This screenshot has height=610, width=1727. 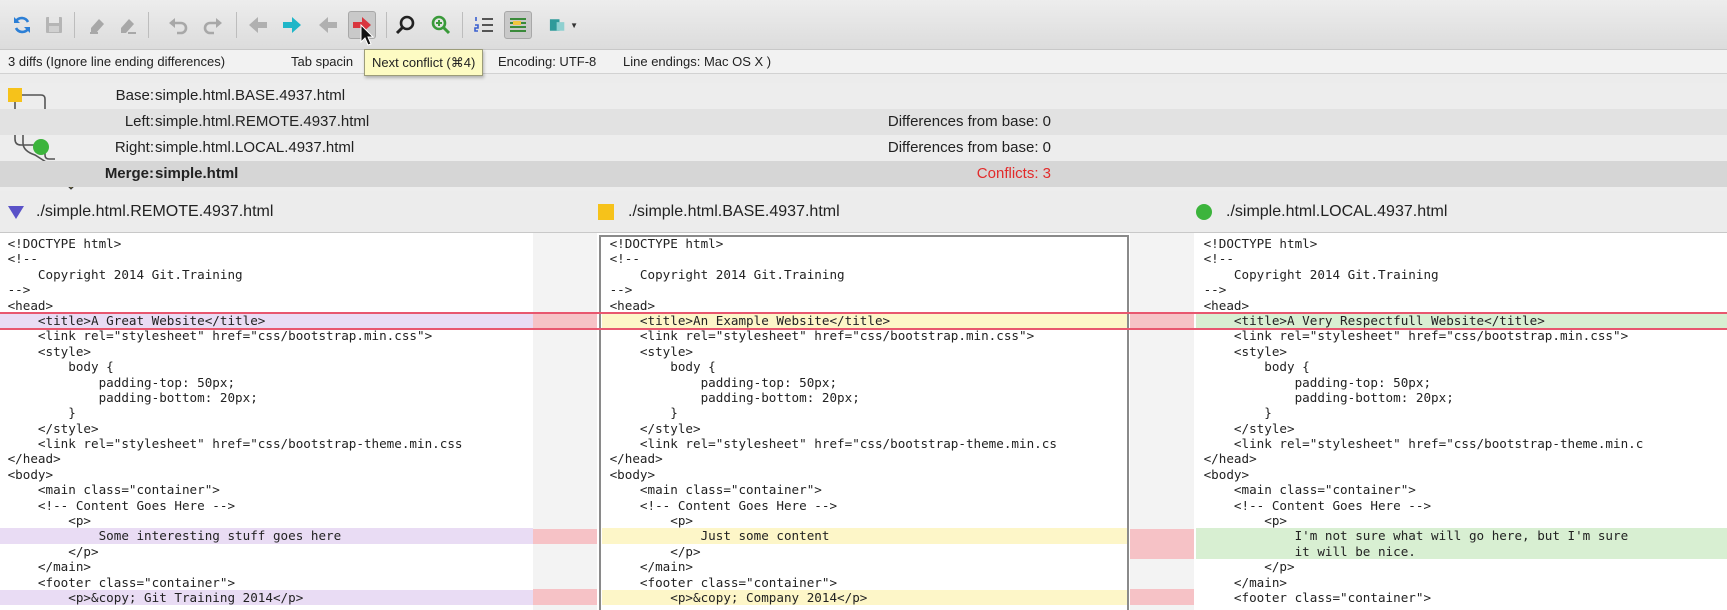 I want to click on right-diff-count: Differences from base: 0, so click(x=969, y=147).